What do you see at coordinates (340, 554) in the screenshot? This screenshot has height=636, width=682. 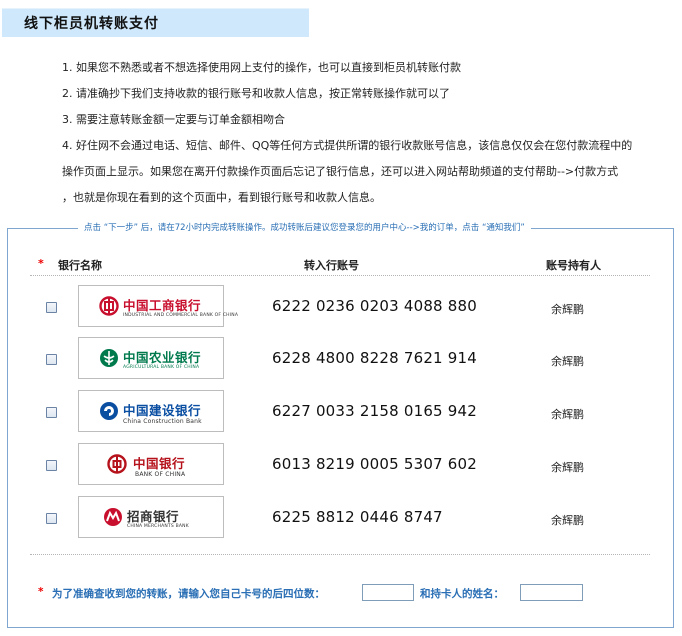 I see `divider-bottom` at bounding box center [340, 554].